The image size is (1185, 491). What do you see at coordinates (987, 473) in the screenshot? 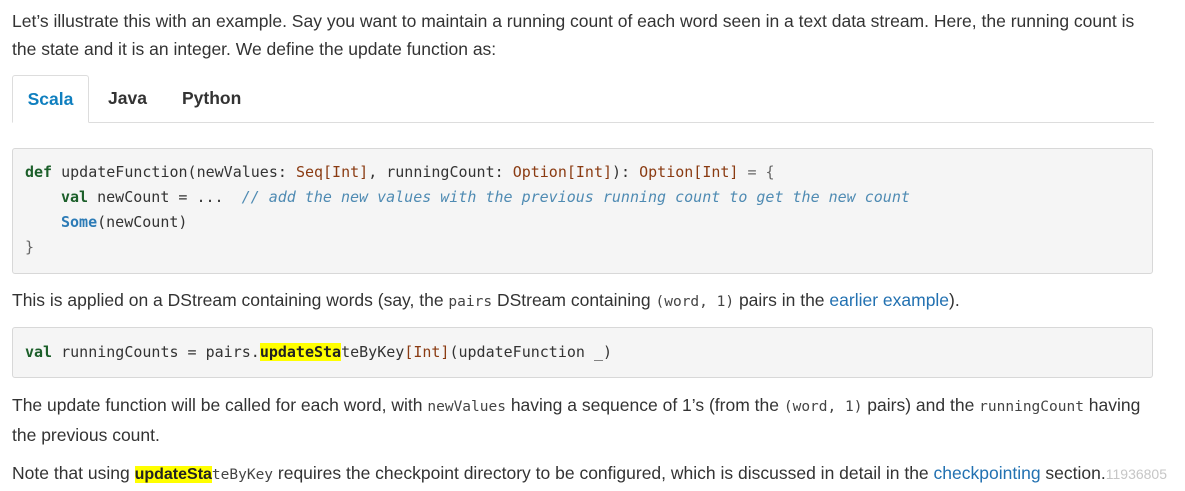
I see `checkpointing-link: checkpointing` at bounding box center [987, 473].